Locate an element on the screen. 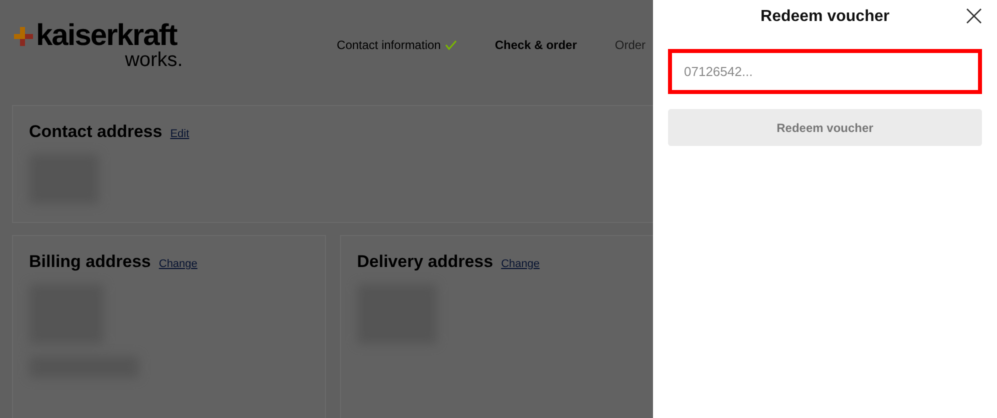  section-title: Delivery address is located at coordinates (425, 262).